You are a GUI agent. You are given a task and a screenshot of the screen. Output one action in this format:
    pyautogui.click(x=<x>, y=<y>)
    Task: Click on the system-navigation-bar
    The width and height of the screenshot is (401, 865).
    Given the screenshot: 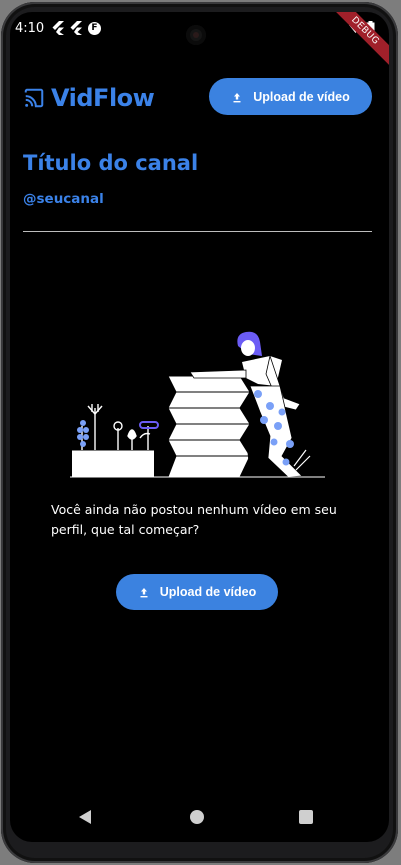 What is the action you would take?
    pyautogui.click(x=199, y=819)
    